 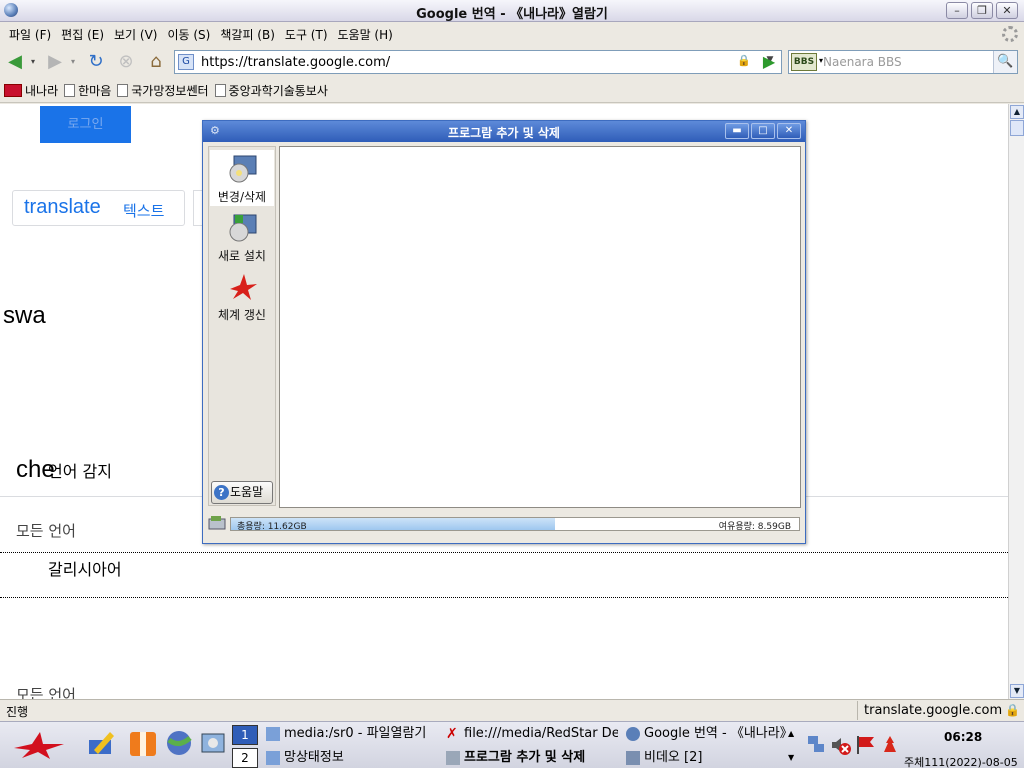 What do you see at coordinates (245, 735) in the screenshot?
I see `workspace-1: 1` at bounding box center [245, 735].